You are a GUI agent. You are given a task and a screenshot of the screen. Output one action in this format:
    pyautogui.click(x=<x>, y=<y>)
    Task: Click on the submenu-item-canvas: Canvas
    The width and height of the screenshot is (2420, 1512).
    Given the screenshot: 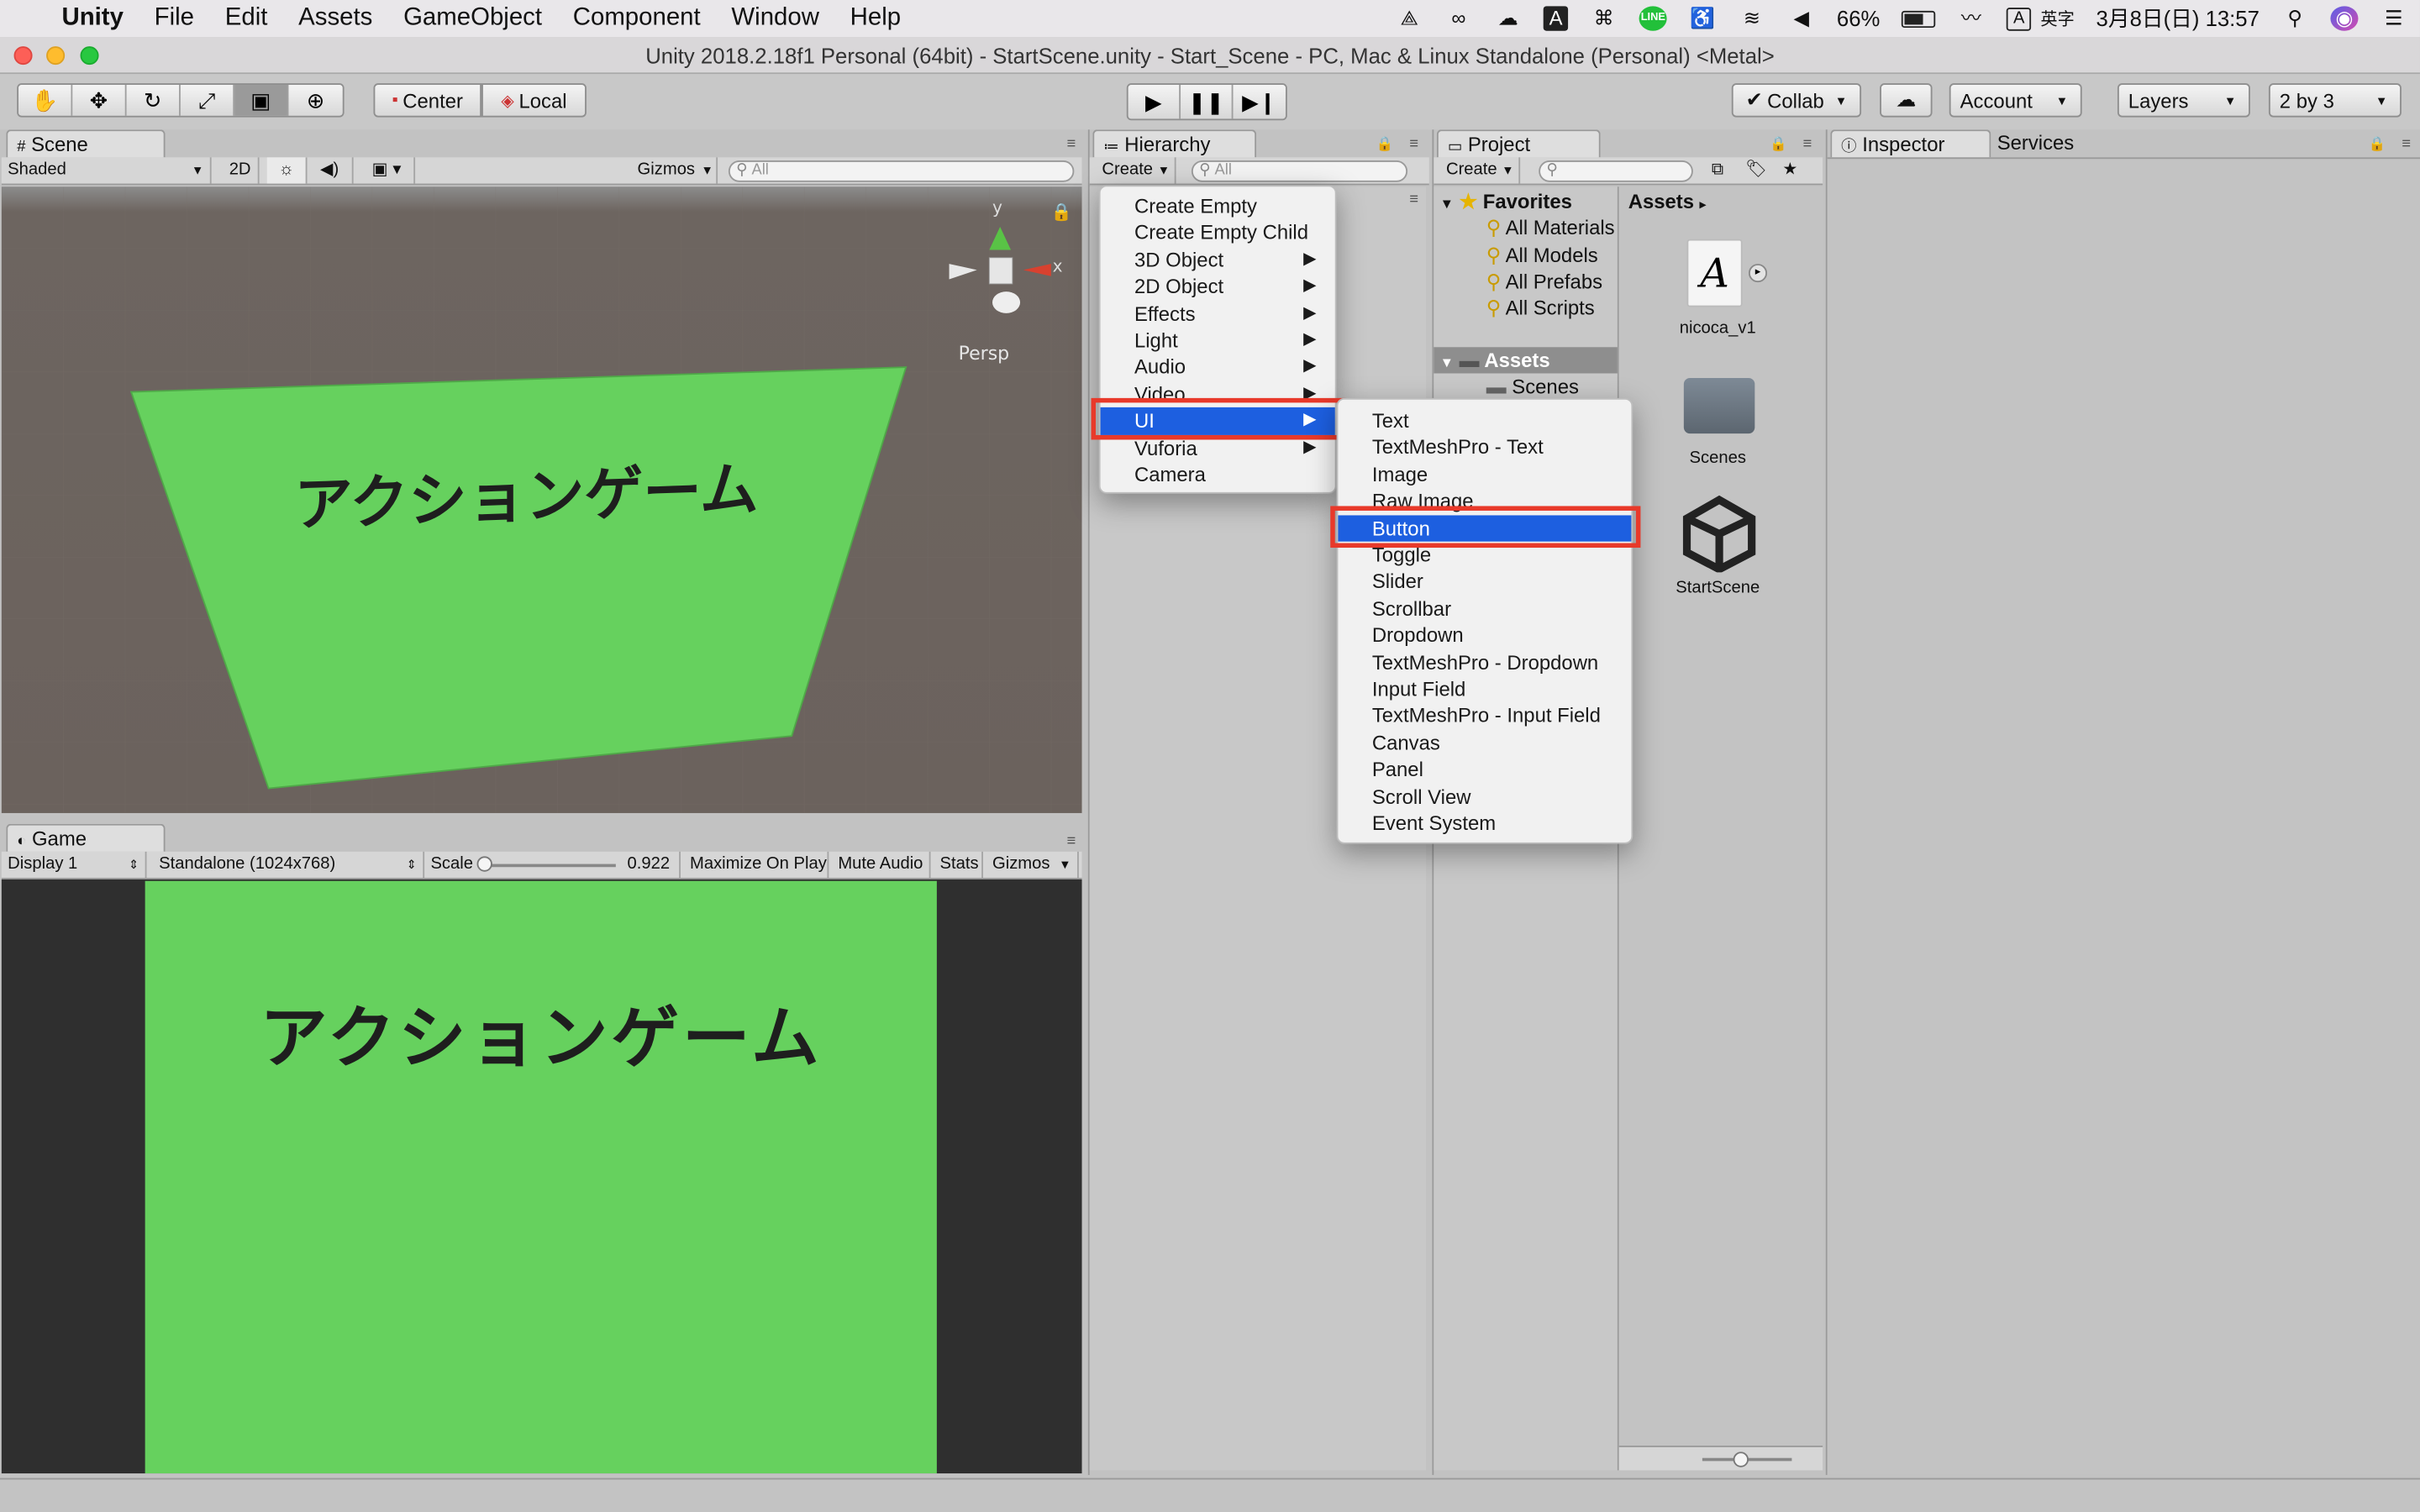 What is the action you would take?
    pyautogui.click(x=1484, y=742)
    